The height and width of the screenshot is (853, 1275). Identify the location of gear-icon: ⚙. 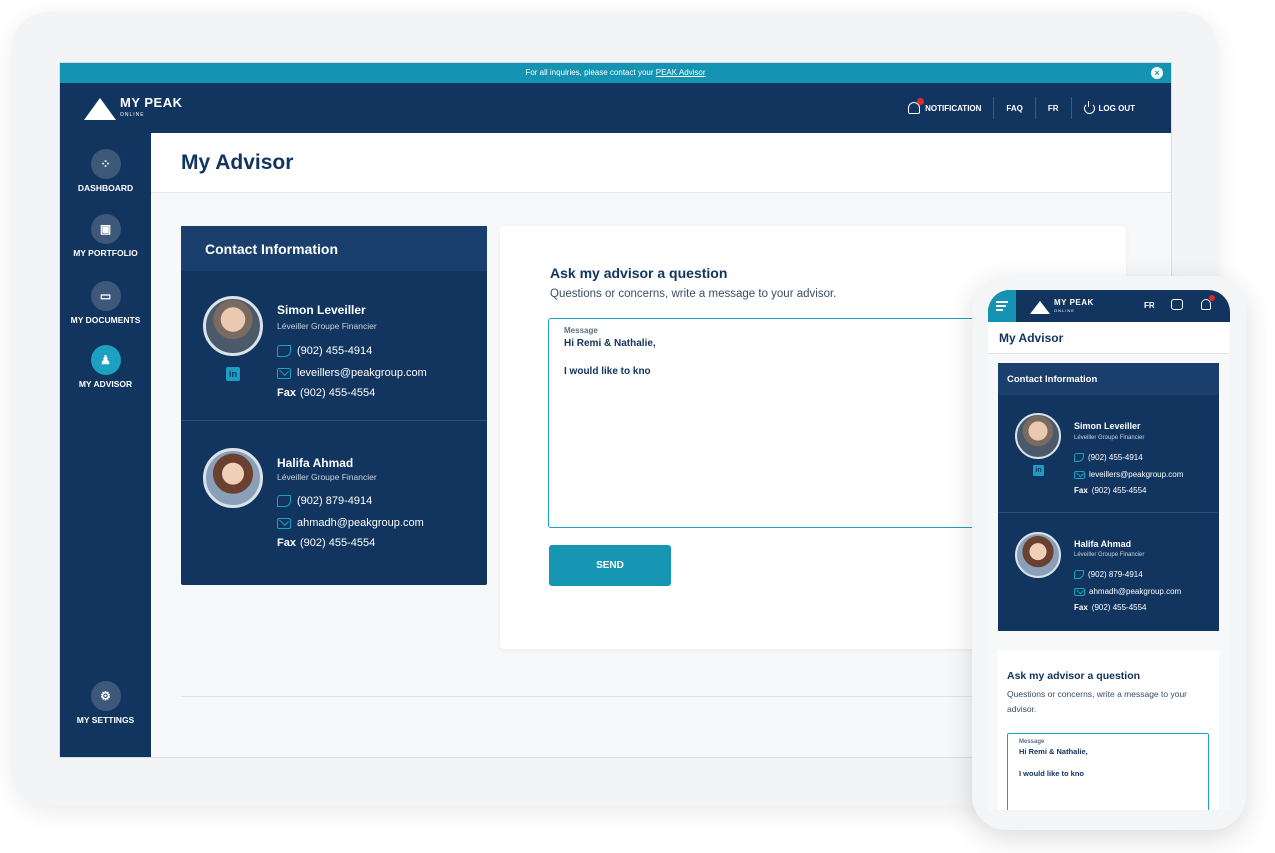
(105, 696).